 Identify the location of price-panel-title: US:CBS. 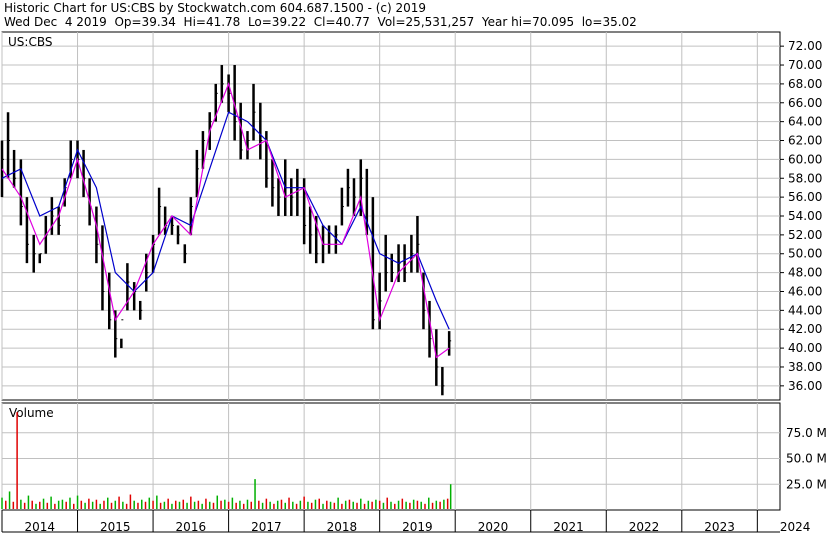
(30, 42).